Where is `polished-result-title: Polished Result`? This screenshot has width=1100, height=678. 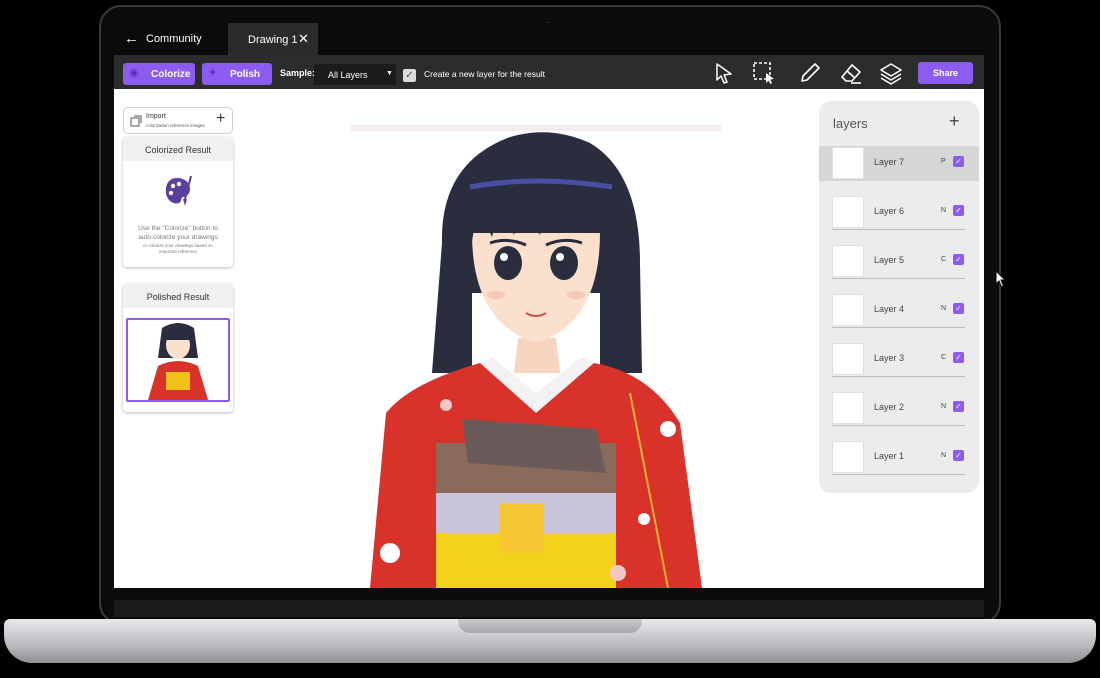 polished-result-title: Polished Result is located at coordinates (178, 296).